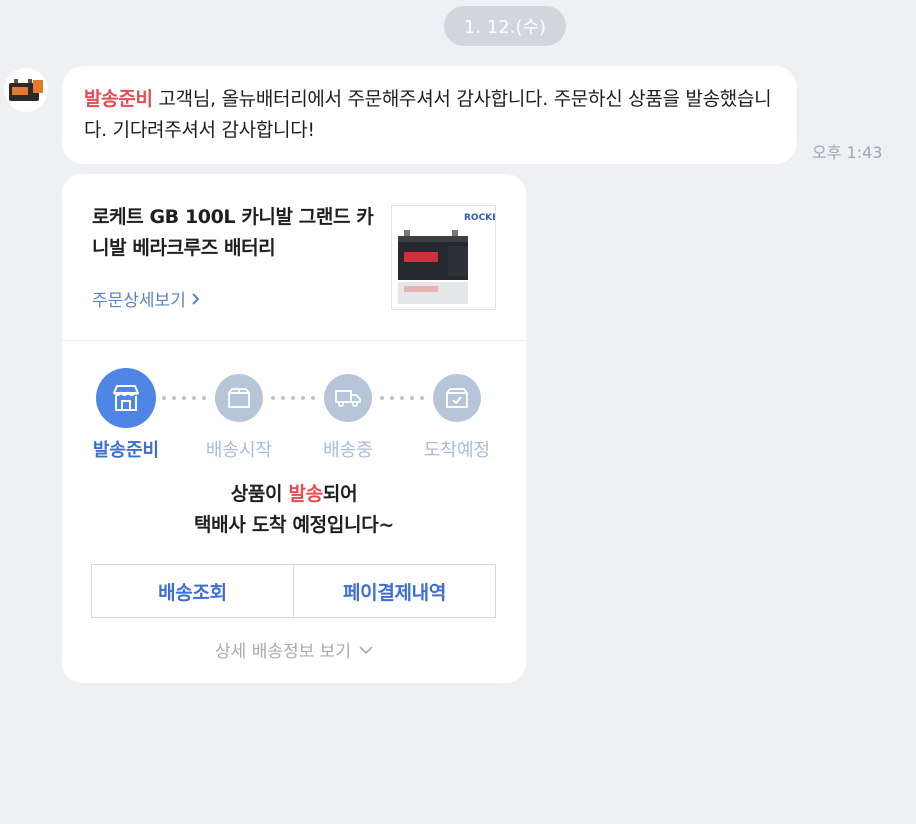 The height and width of the screenshot is (824, 916). I want to click on chevron-down-icon, so click(366, 649).